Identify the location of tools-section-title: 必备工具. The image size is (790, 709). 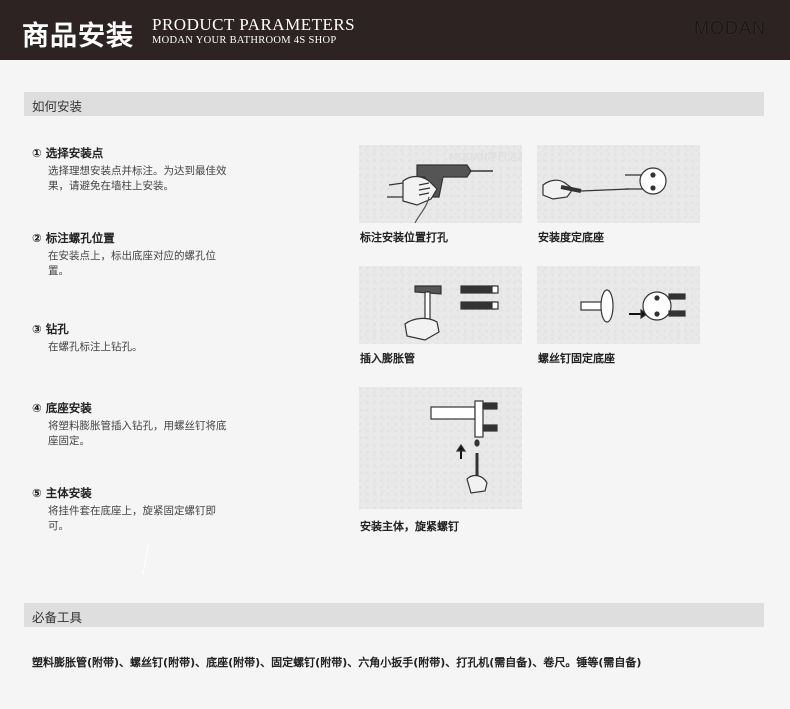
(57, 617).